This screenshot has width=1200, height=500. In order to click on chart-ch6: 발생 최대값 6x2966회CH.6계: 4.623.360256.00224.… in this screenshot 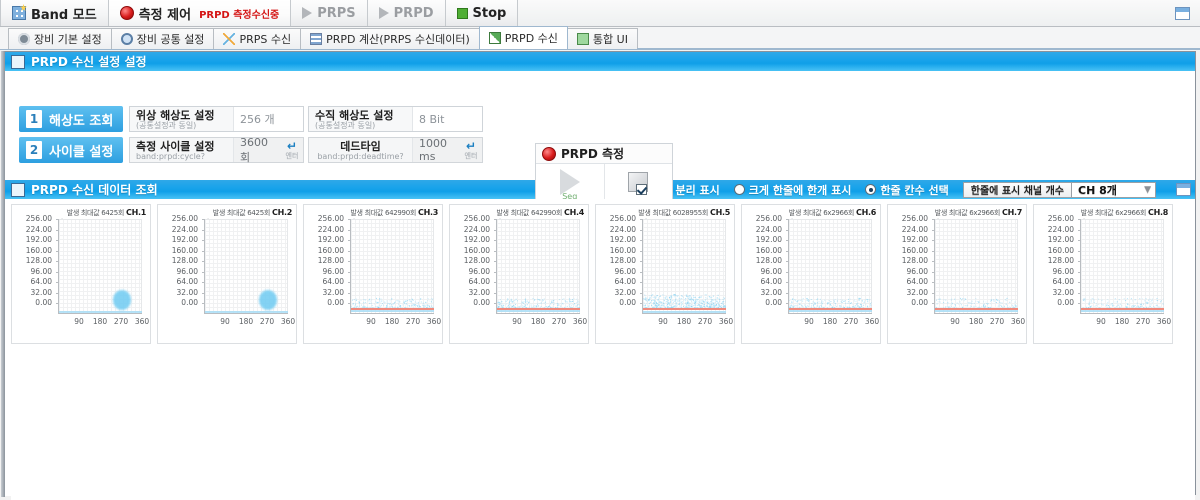, I will do `click(811, 274)`.